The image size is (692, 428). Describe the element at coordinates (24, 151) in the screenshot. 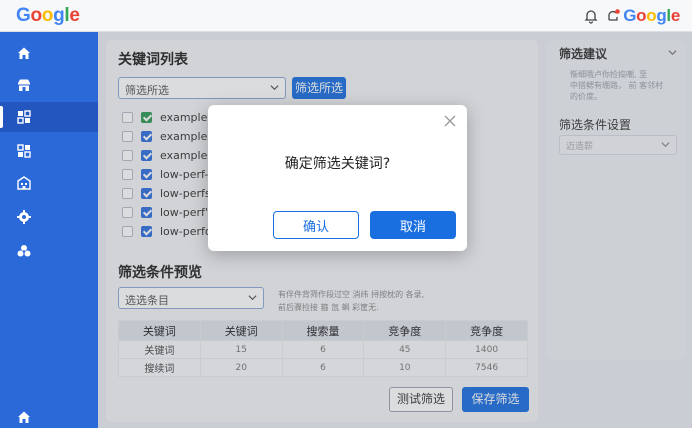

I see `apps-icon` at that location.